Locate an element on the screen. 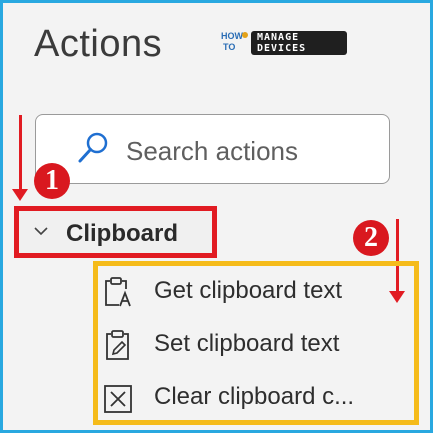 The height and width of the screenshot is (433, 433). clipboard-group-header: Clipboard is located at coordinates (115, 232).